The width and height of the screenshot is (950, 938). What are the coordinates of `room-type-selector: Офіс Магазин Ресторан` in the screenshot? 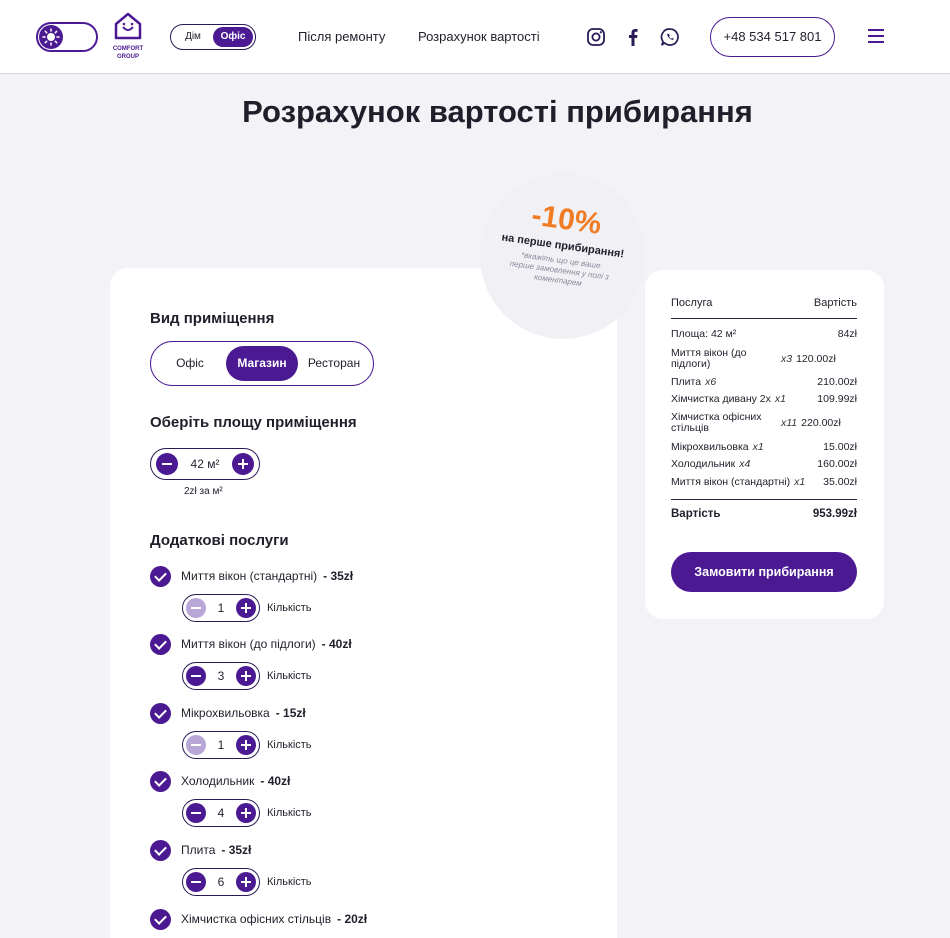 It's located at (262, 363).